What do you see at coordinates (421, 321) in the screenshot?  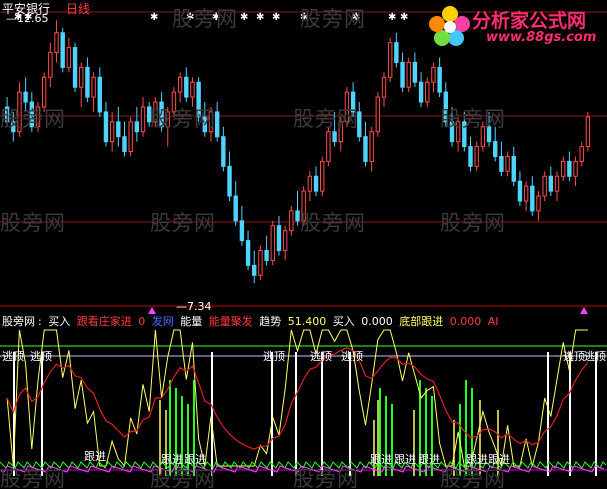 I see `bottom-label: 底部跟进` at bounding box center [421, 321].